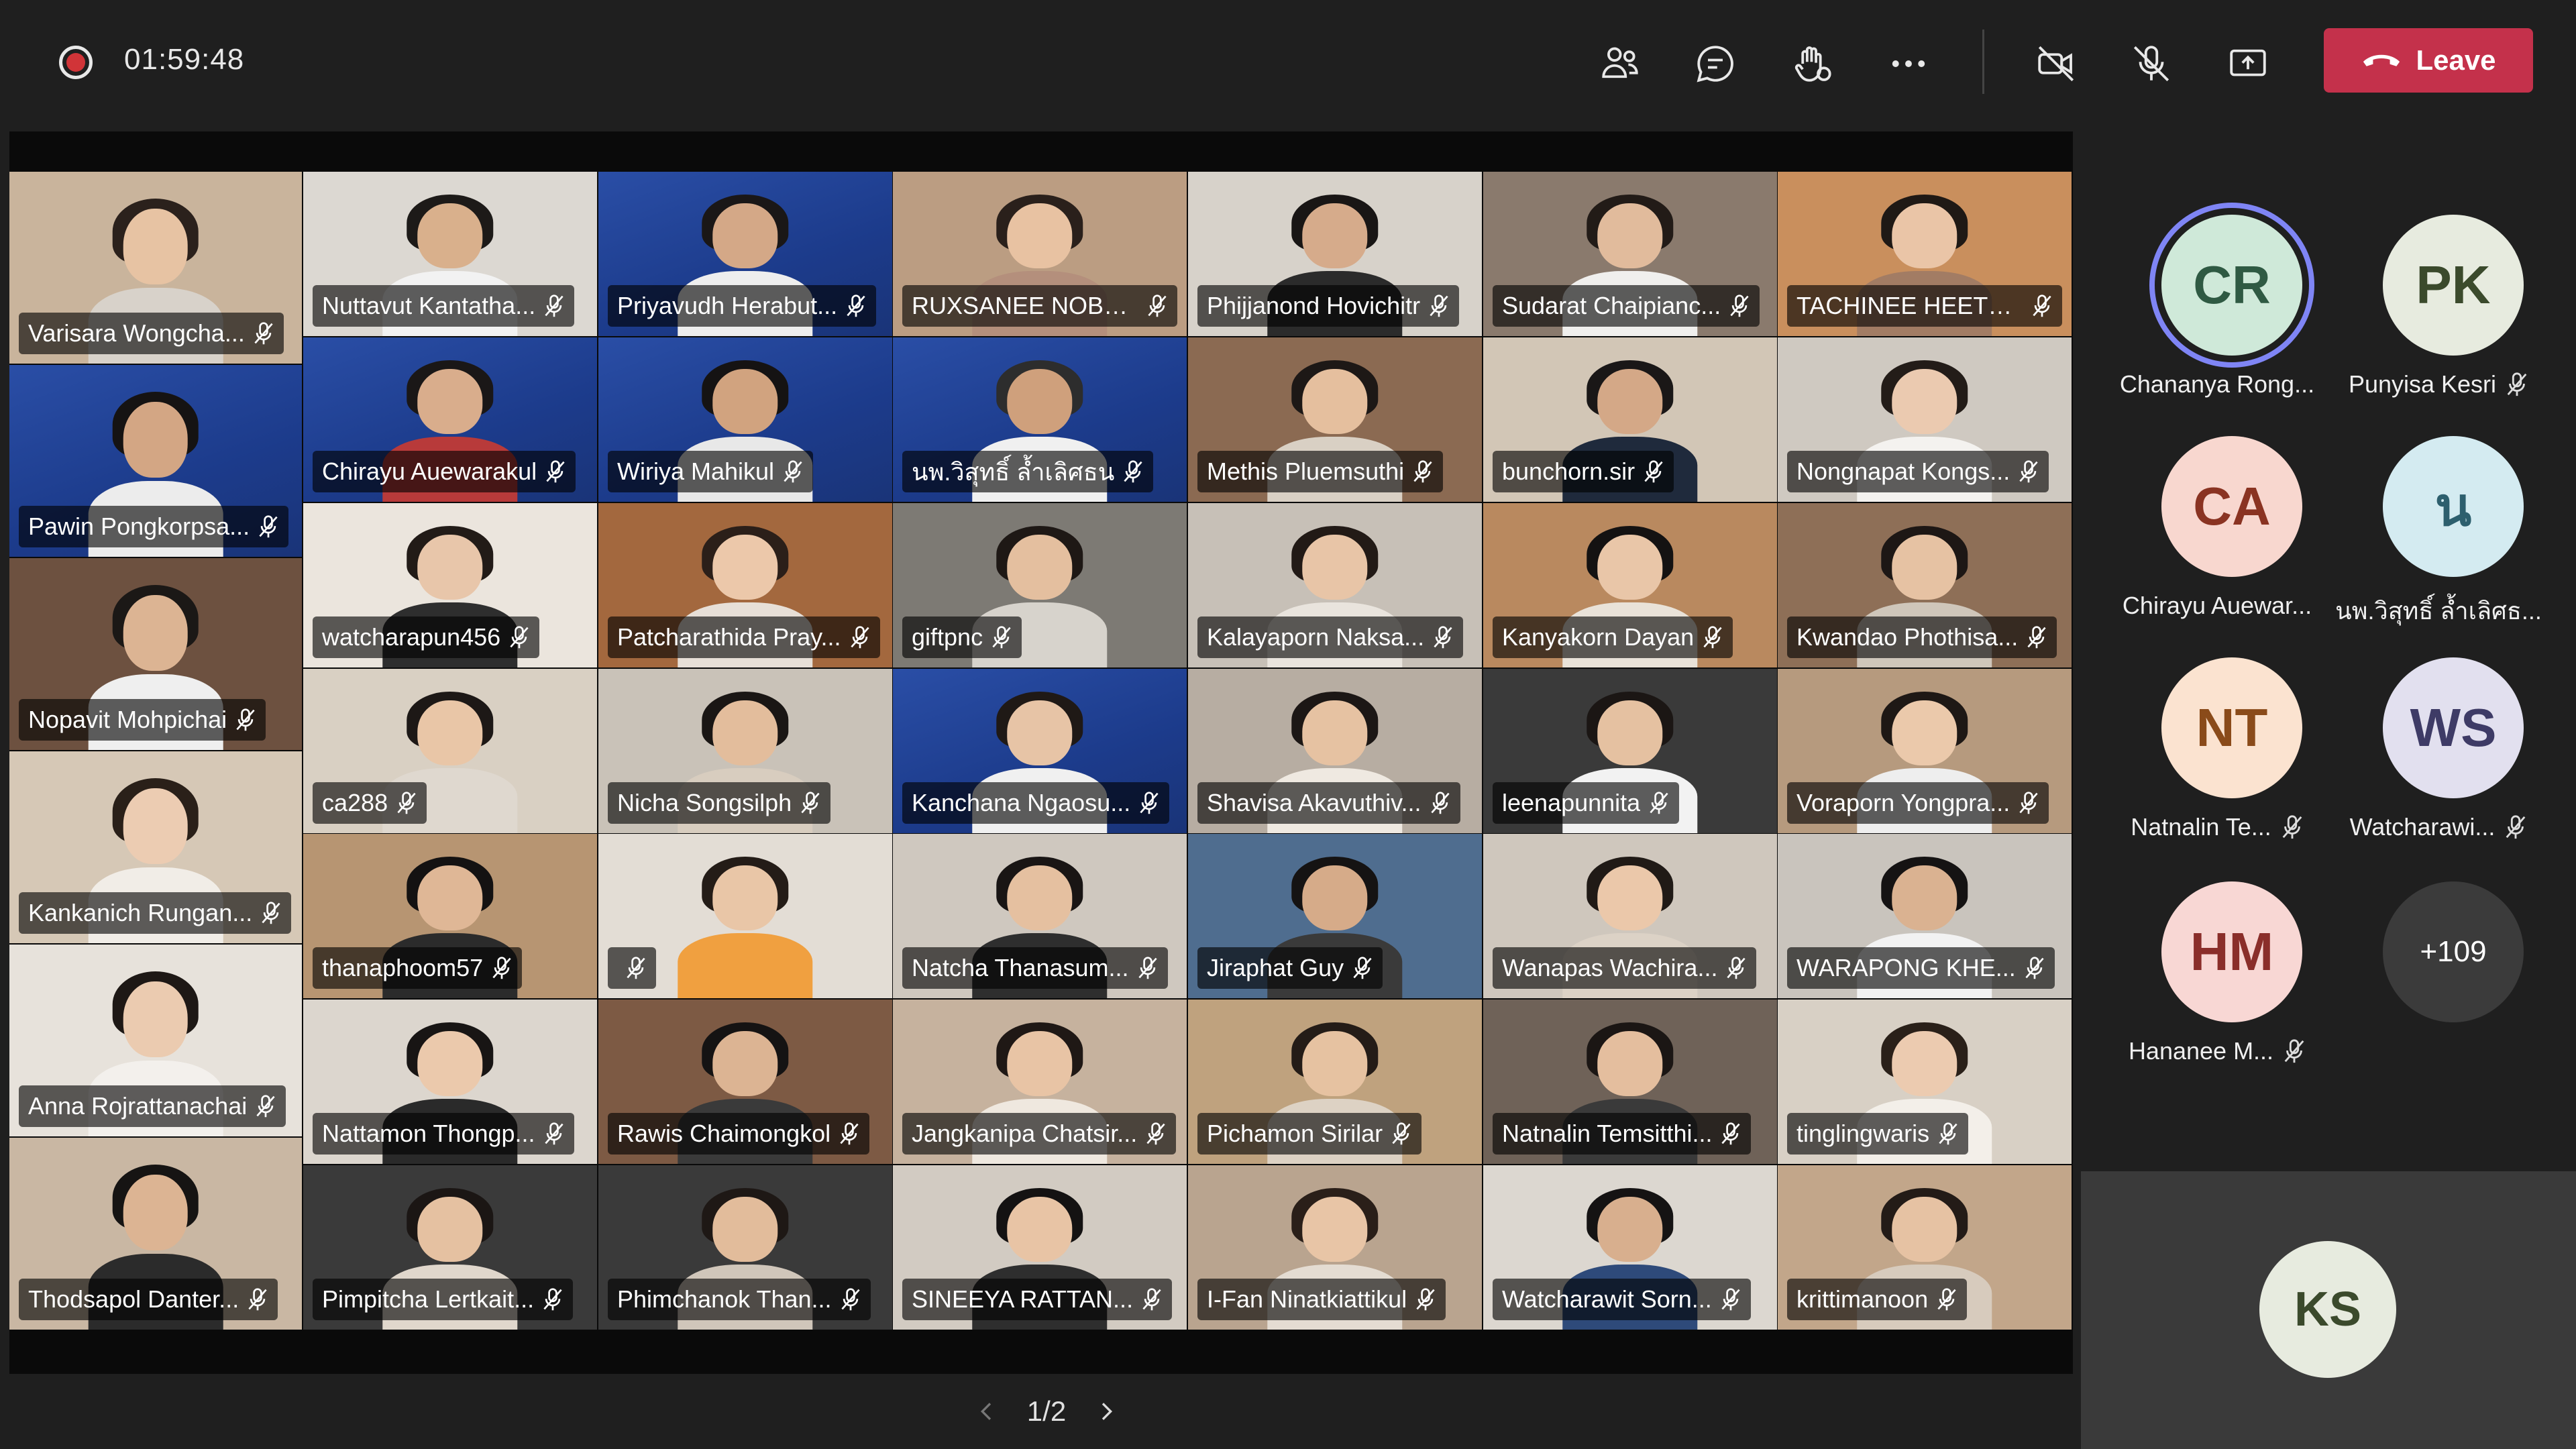 The width and height of the screenshot is (2576, 1449). I want to click on show-participants-button, so click(1620, 64).